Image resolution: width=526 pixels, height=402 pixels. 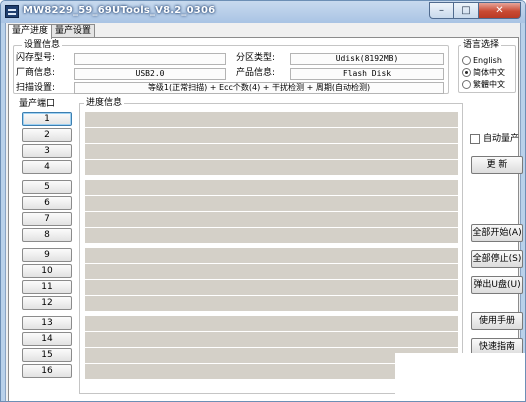 What do you see at coordinates (12, 11) in the screenshot?
I see `app-icon` at bounding box center [12, 11].